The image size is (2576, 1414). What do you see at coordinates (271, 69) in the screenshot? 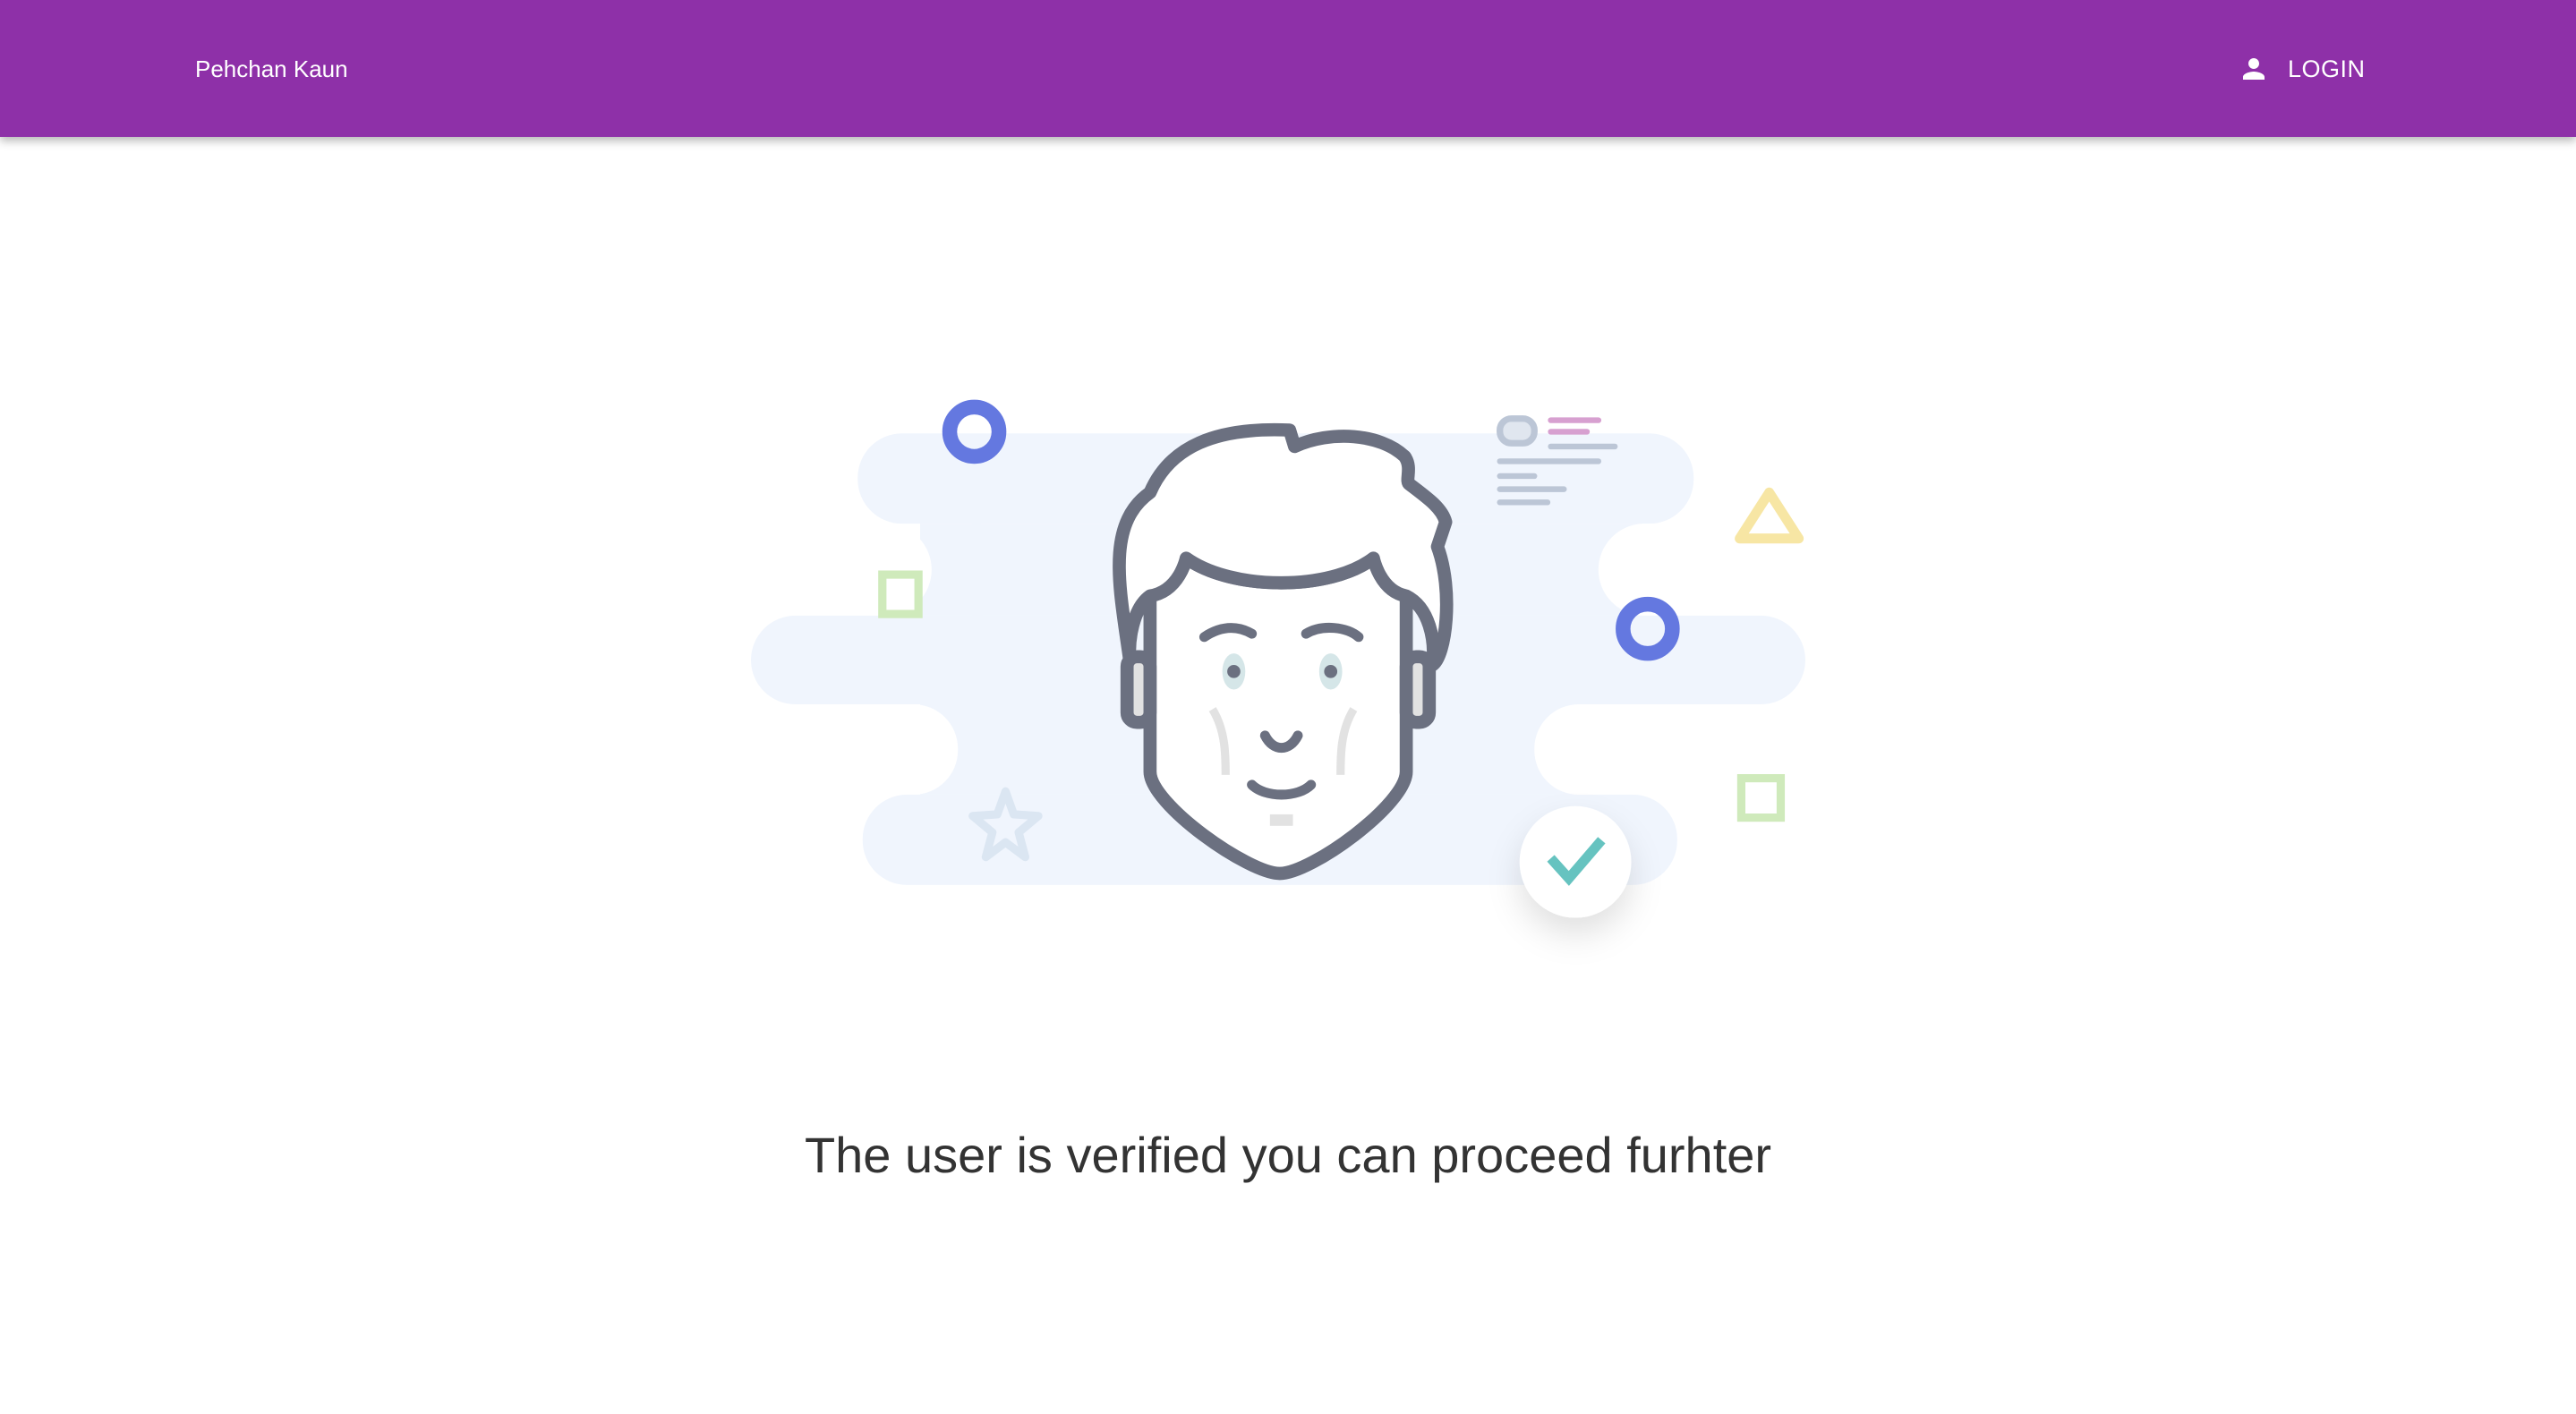
I see `app-title: Pehchan Kaun` at bounding box center [271, 69].